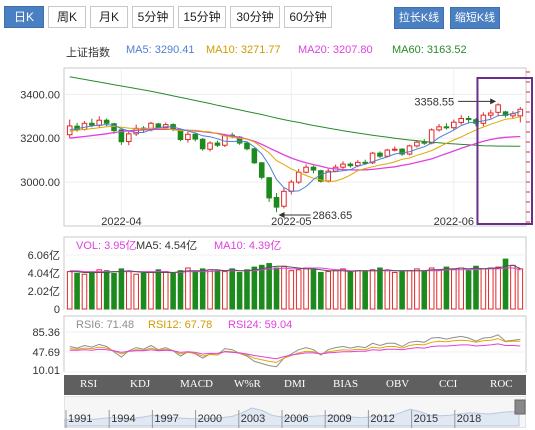 The width and height of the screenshot is (535, 430). What do you see at coordinates (44, 255) in the screenshot?
I see `volume-ytick-label: 6.06亿` at bounding box center [44, 255].